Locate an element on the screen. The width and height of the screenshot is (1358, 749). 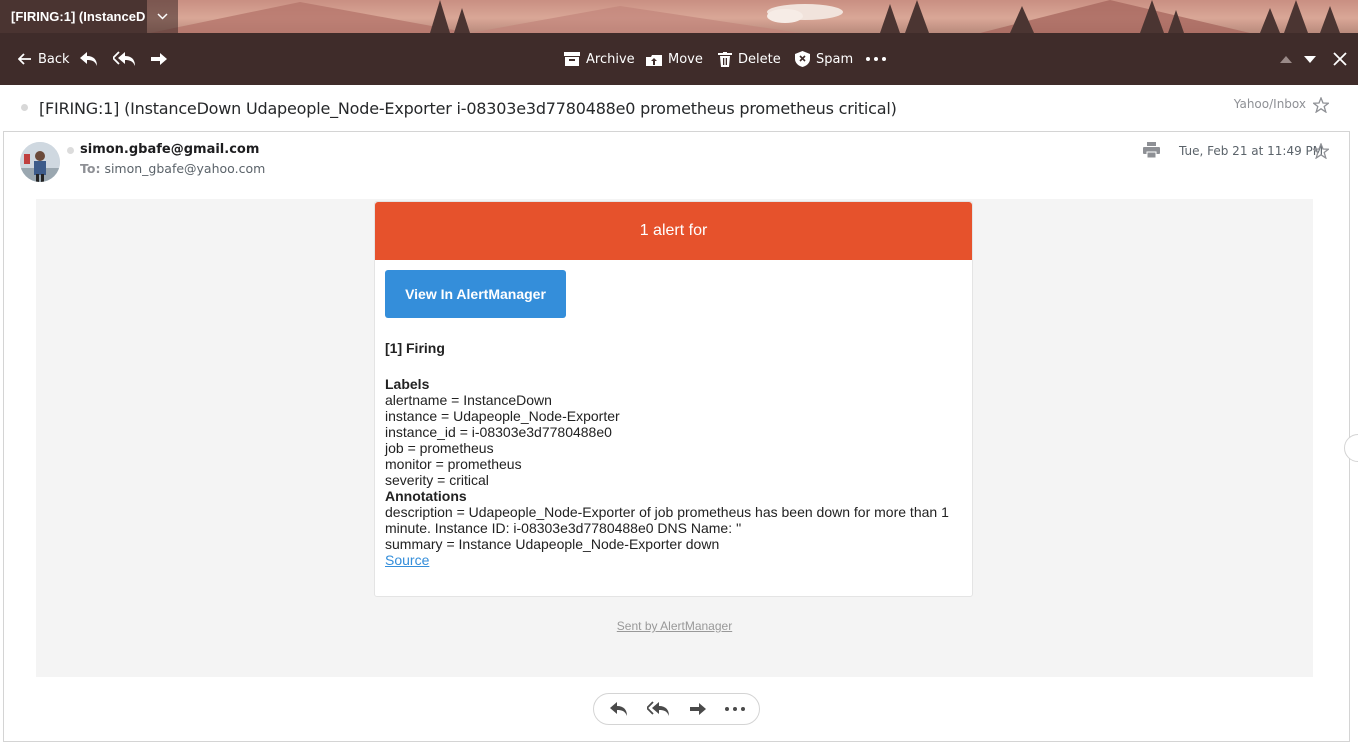
avatar-image is located at coordinates (40, 162).